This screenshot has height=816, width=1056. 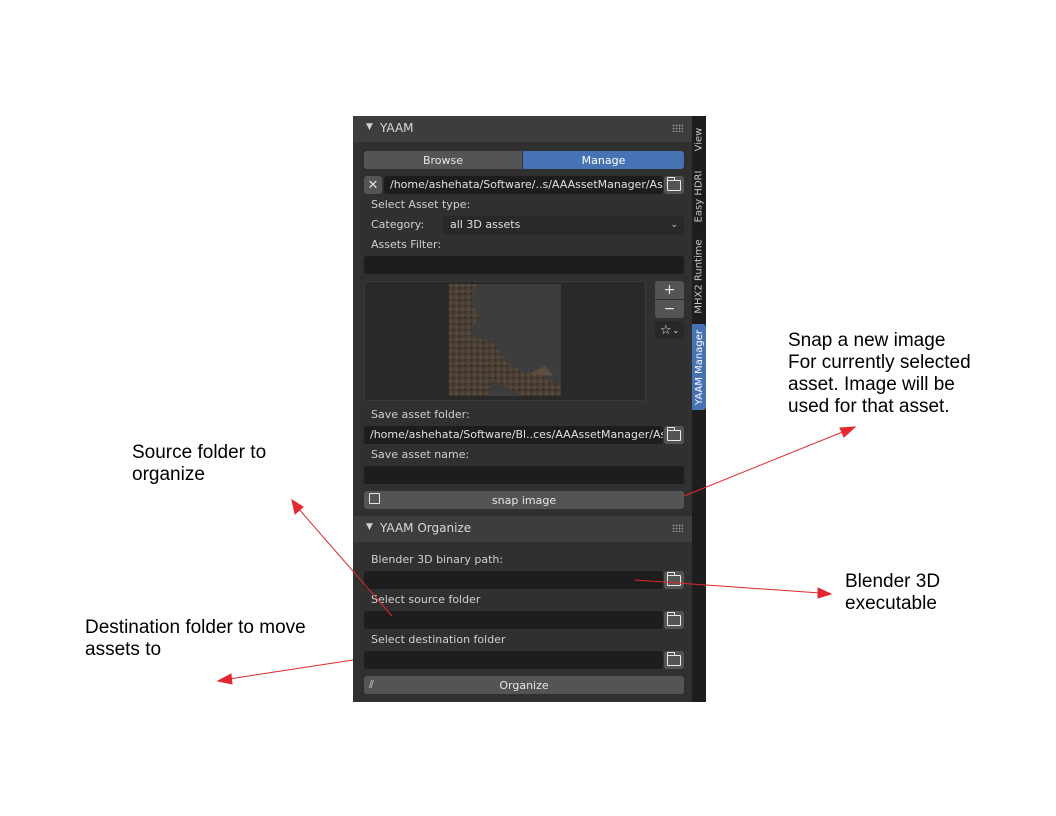 What do you see at coordinates (522, 529) in the screenshot?
I see `yaam-organize-header: ▼ YAAM Organize` at bounding box center [522, 529].